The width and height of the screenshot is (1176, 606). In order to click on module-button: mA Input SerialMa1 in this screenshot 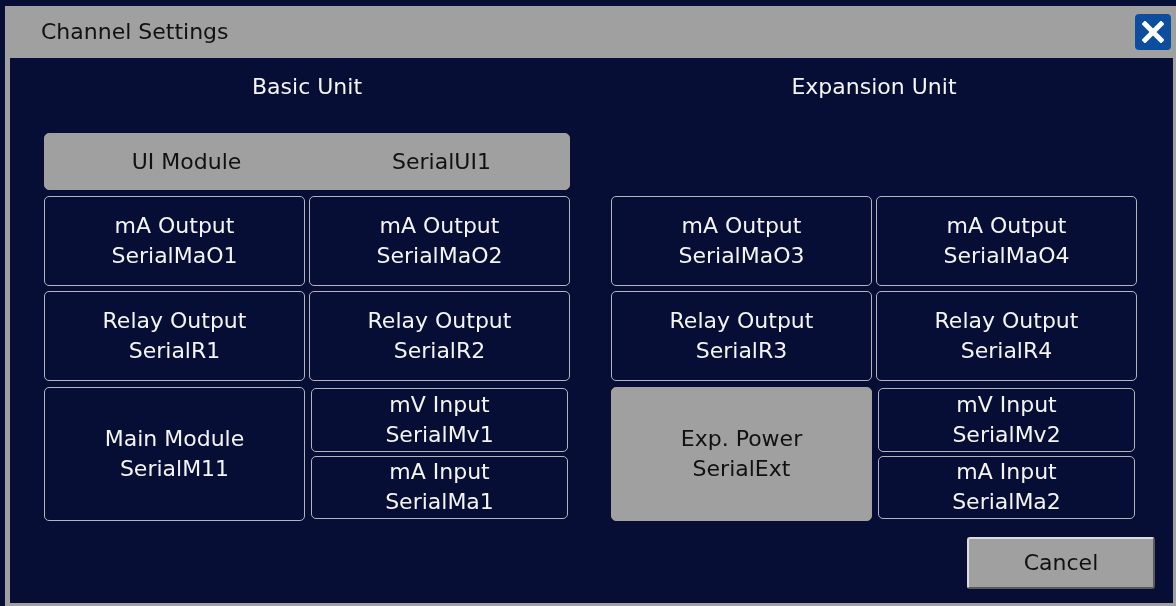, I will do `click(439, 487)`.